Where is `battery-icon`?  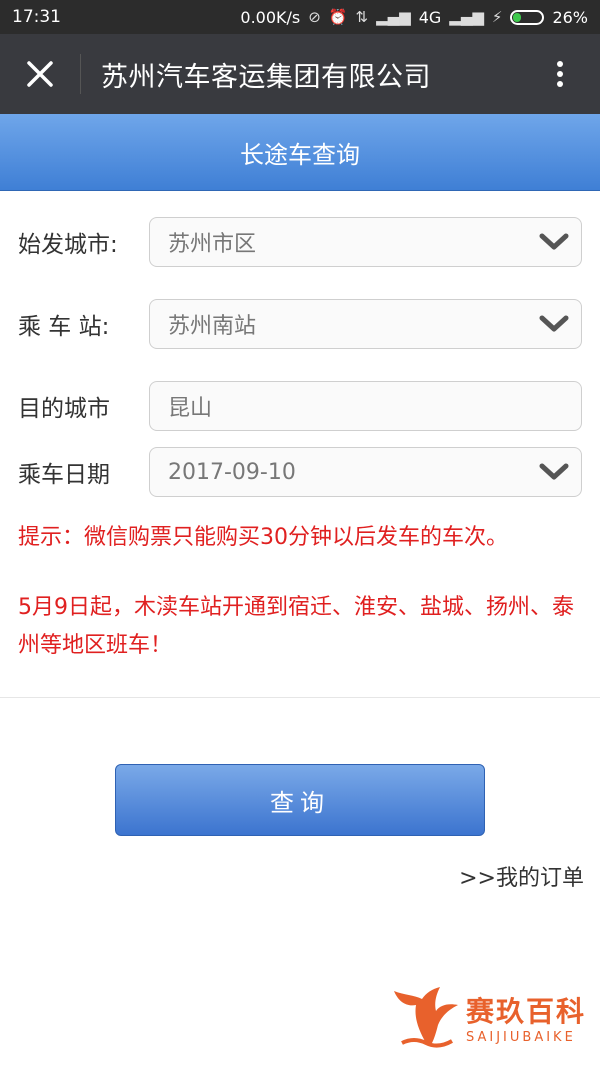
battery-icon is located at coordinates (527, 17).